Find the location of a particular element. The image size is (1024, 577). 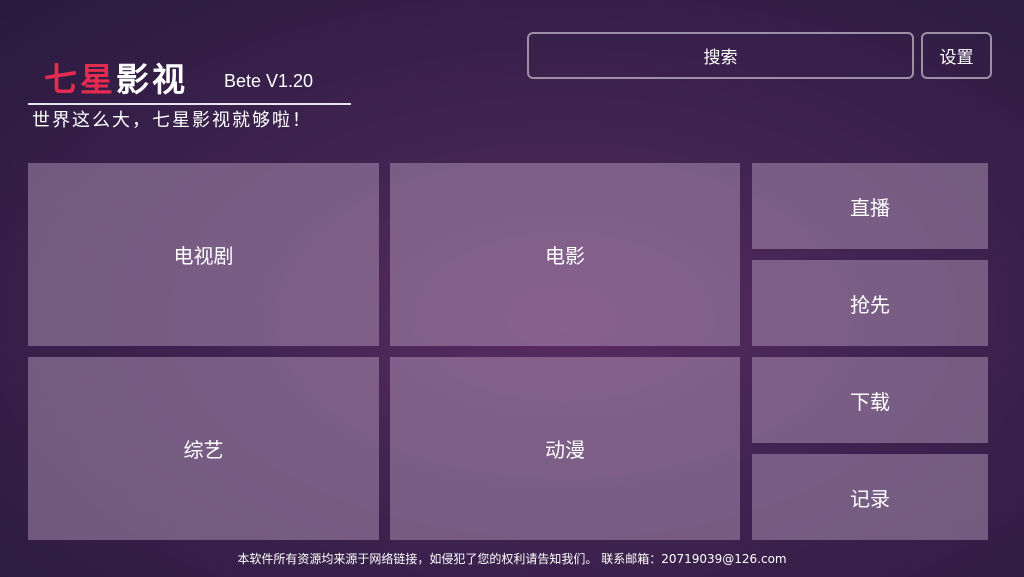

settings-button: 设置 is located at coordinates (956, 55).